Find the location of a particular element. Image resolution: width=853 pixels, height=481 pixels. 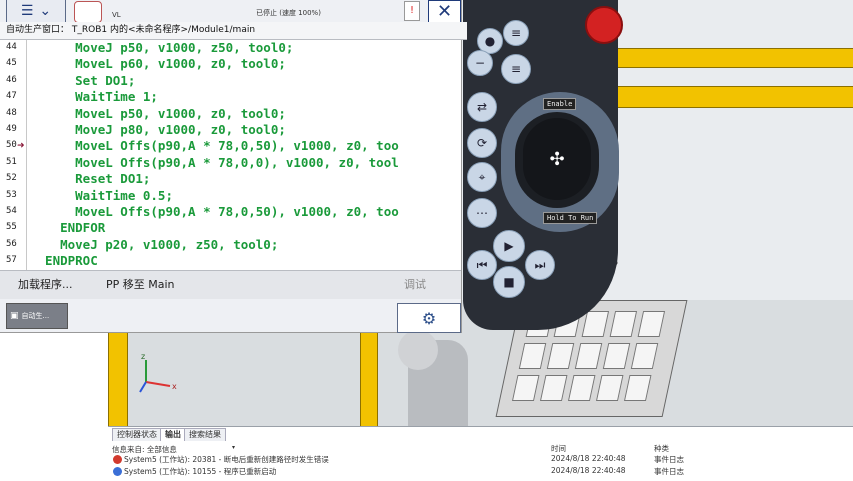

jog-reorient-button: ⟳ is located at coordinates (482, 143).